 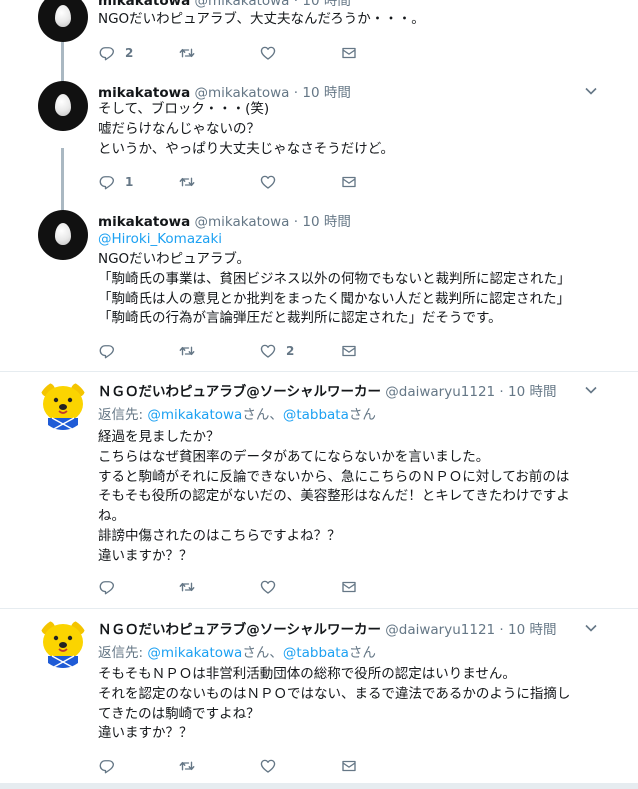 I want to click on reply-suffix: さん, so click(x=362, y=415).